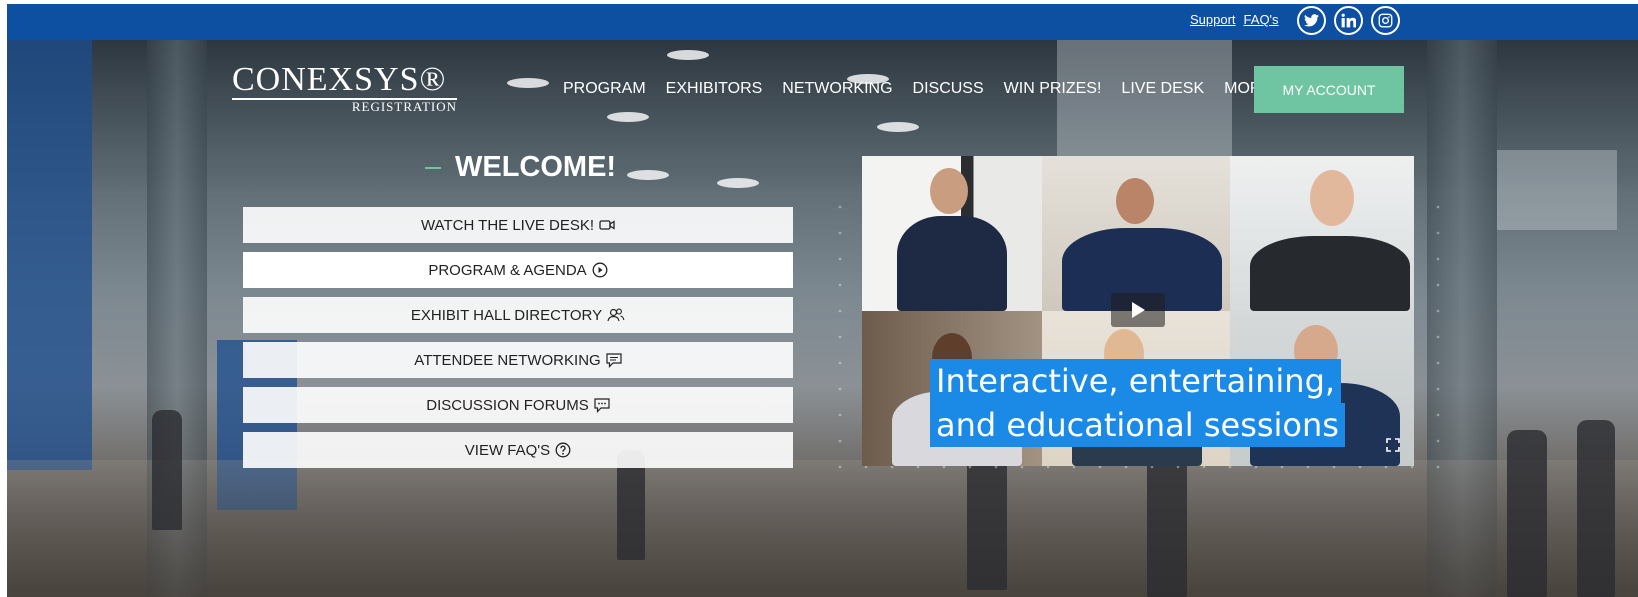 The width and height of the screenshot is (1638, 597). Describe the element at coordinates (600, 270) in the screenshot. I see `play-circle-icon` at that location.